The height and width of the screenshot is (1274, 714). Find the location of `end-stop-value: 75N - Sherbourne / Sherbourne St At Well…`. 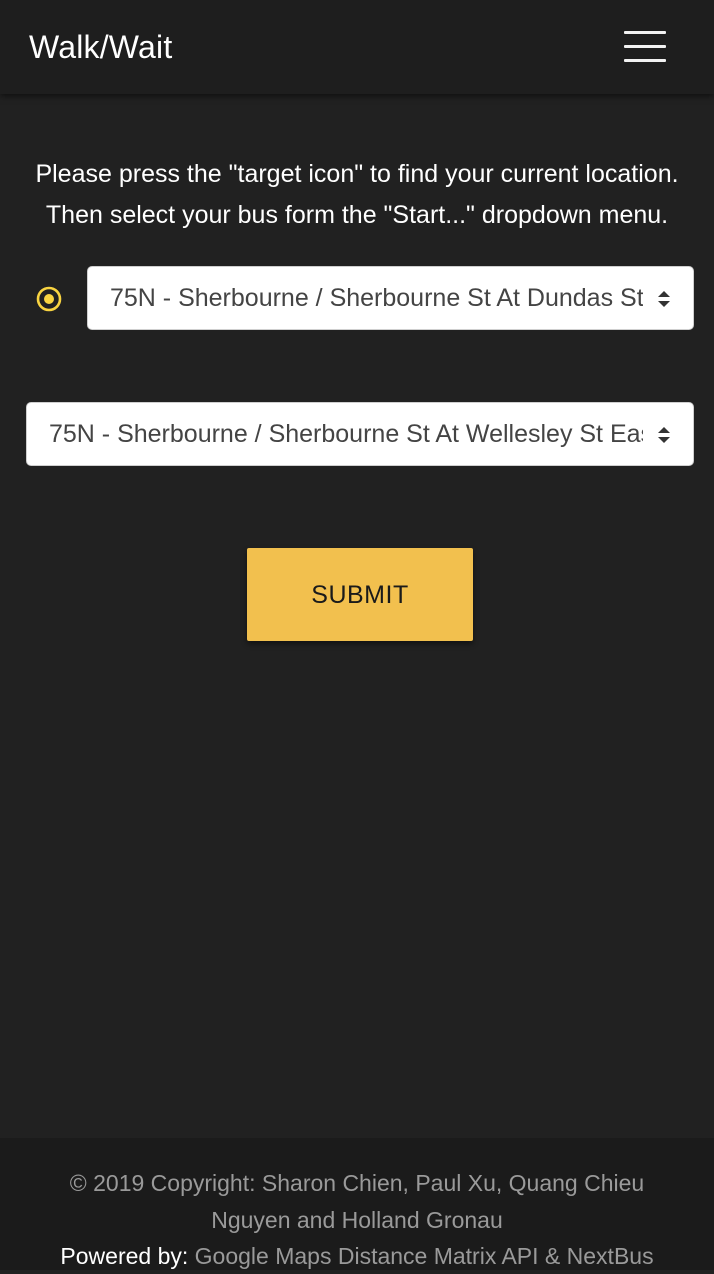

end-stop-value: 75N - Sherbourne / Sherbourne St At Well… is located at coordinates (346, 434).